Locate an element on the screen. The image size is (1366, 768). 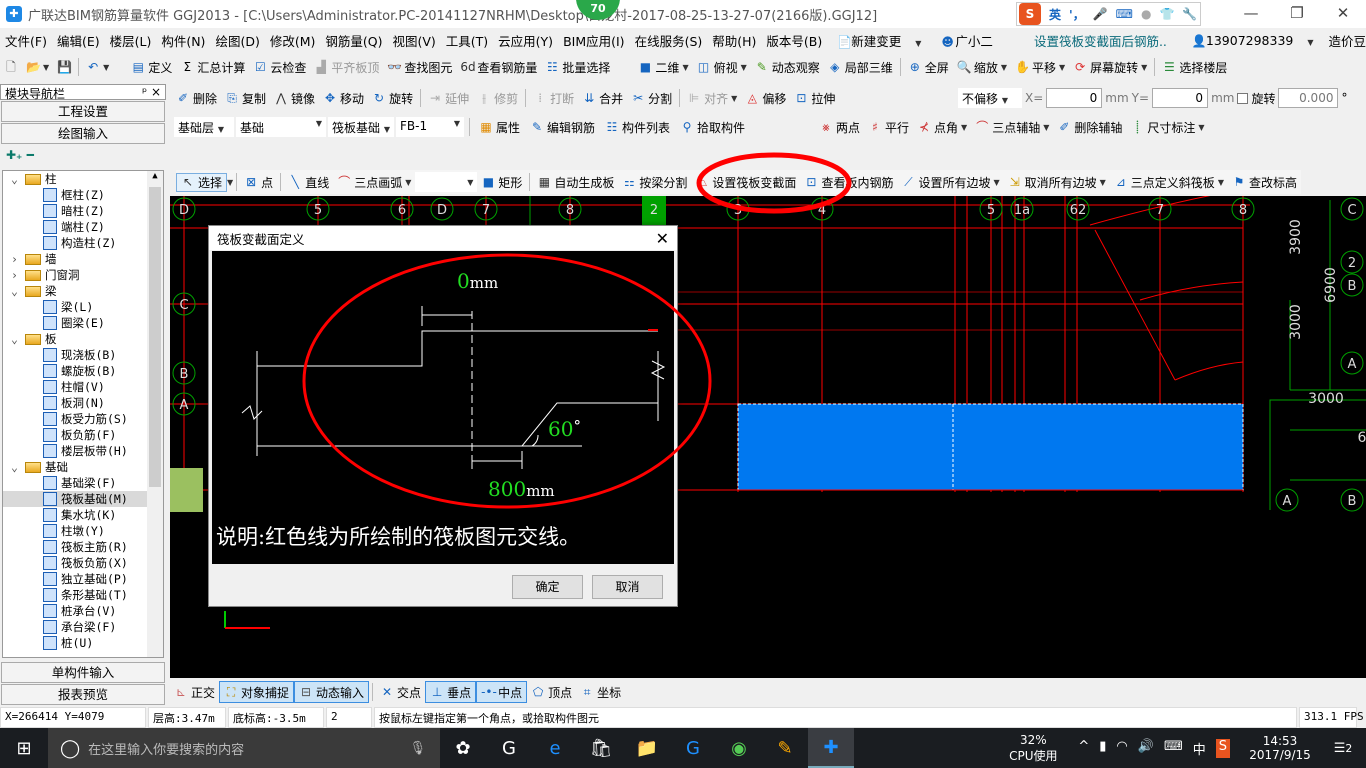
perpendicular-snap: ⊥ 垂点 is located at coordinates (451, 692).